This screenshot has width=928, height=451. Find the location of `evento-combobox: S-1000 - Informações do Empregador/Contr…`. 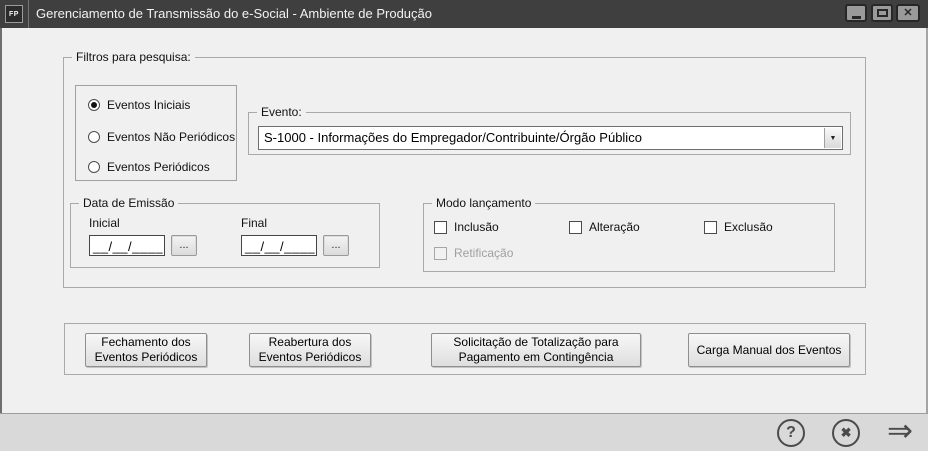

evento-combobox: S-1000 - Informações do Empregador/Contr… is located at coordinates (550, 138).